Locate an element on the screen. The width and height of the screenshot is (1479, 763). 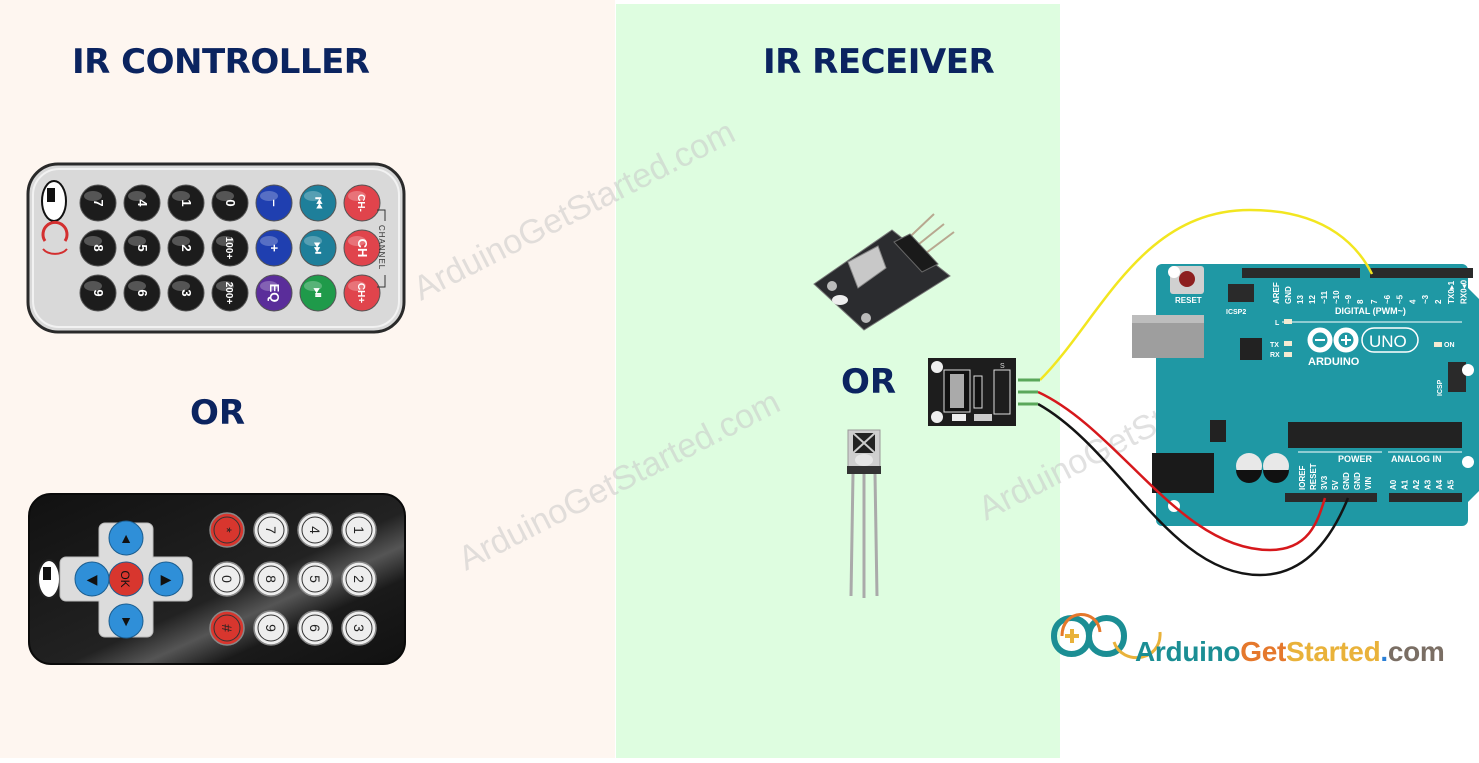
button-label: ⏯ is located at coordinates (318, 293).